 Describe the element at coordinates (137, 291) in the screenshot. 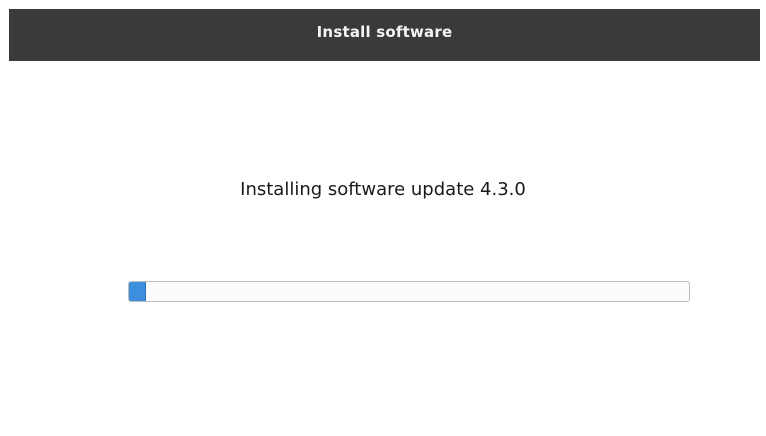

I see `install-progress-fill` at that location.